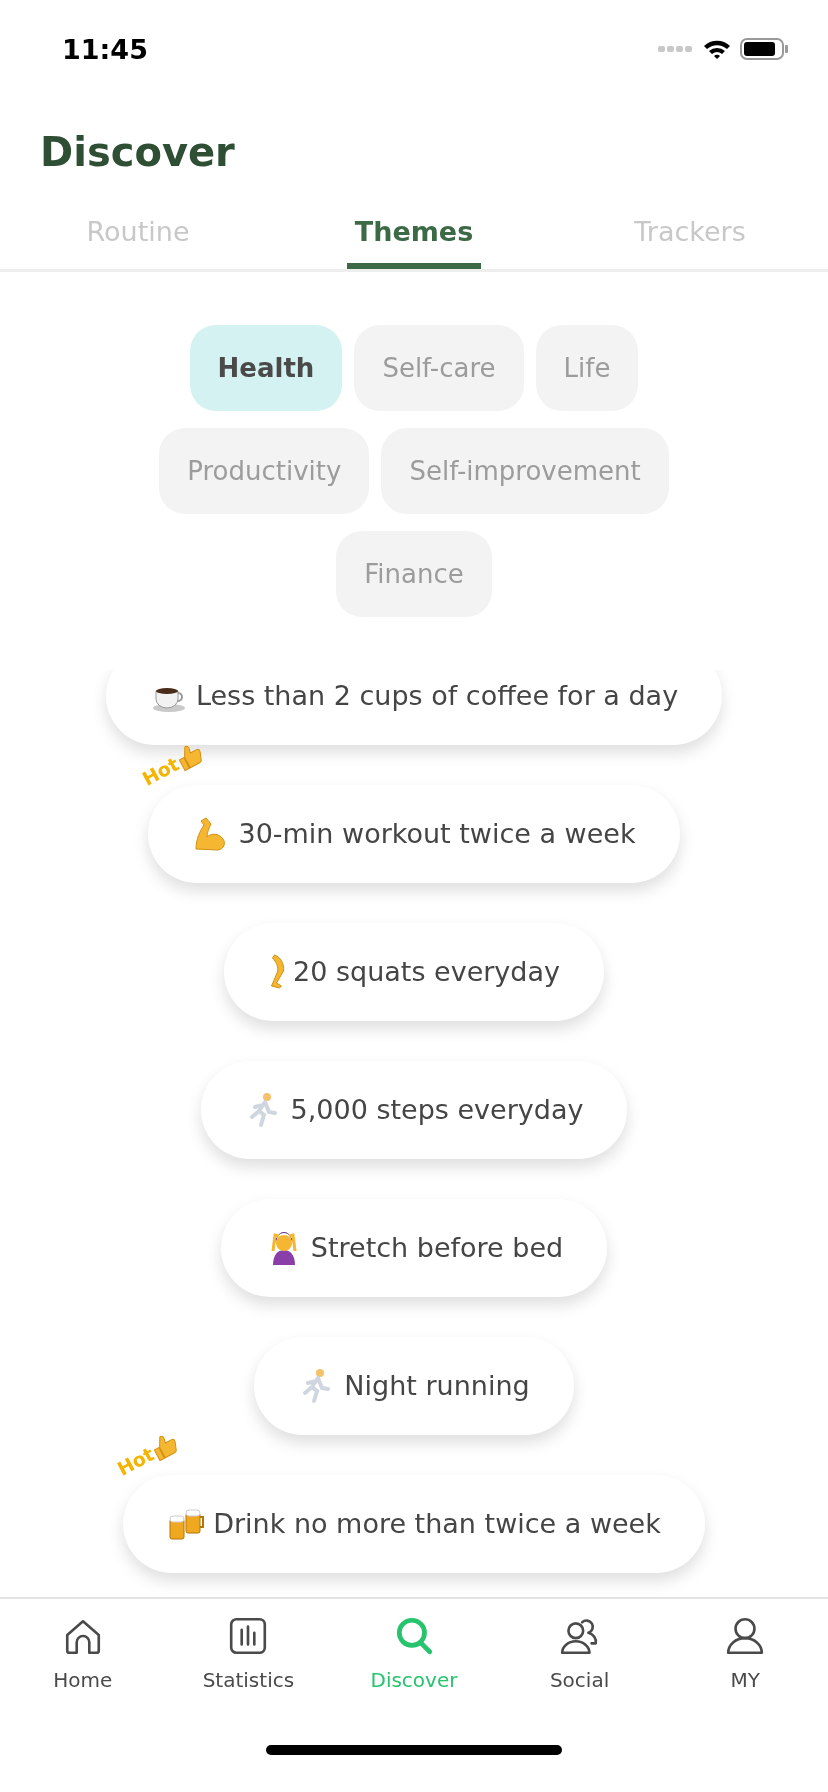  What do you see at coordinates (248, 1647) in the screenshot?
I see `nav-tab: Statistics` at bounding box center [248, 1647].